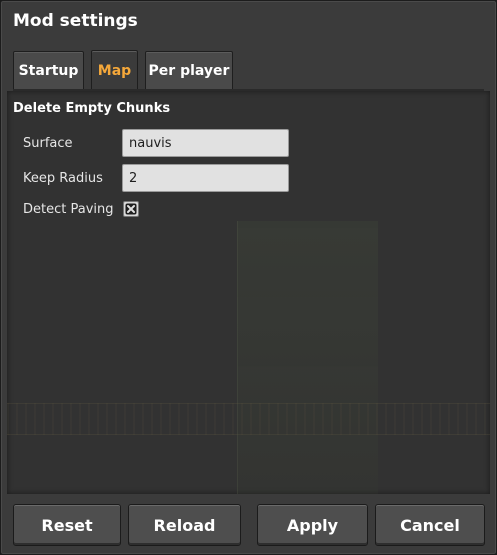 This screenshot has width=497, height=555. I want to click on checkmark-icon, so click(131, 209).